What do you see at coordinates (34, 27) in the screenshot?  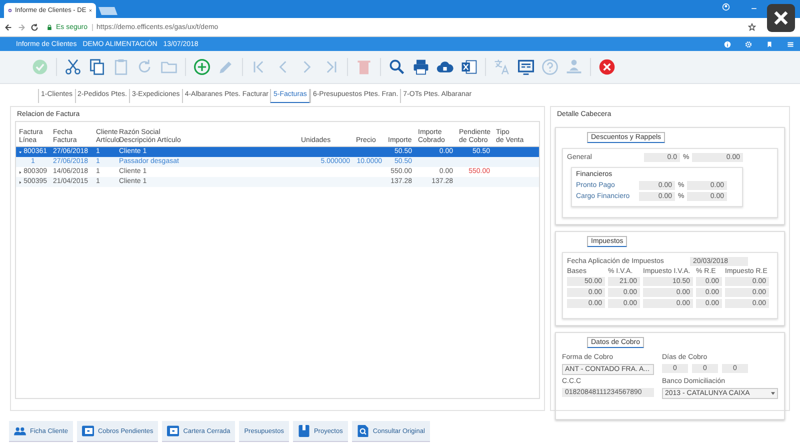 I see `reload-icon` at bounding box center [34, 27].